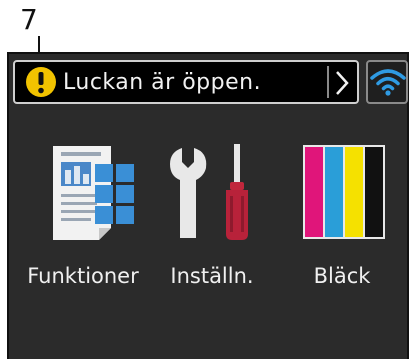 The image size is (417, 359). I want to click on ink-icon, so click(344, 192).